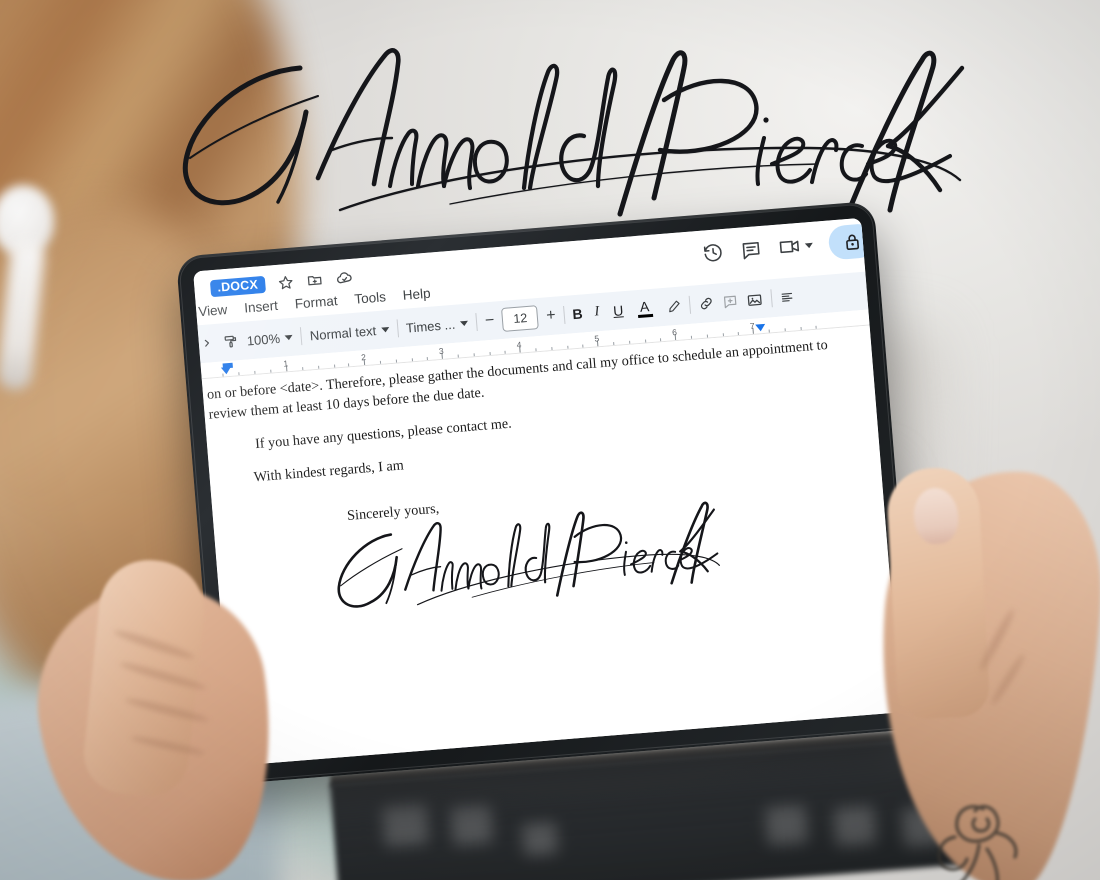  I want to click on text-color-label: A, so click(644, 306).